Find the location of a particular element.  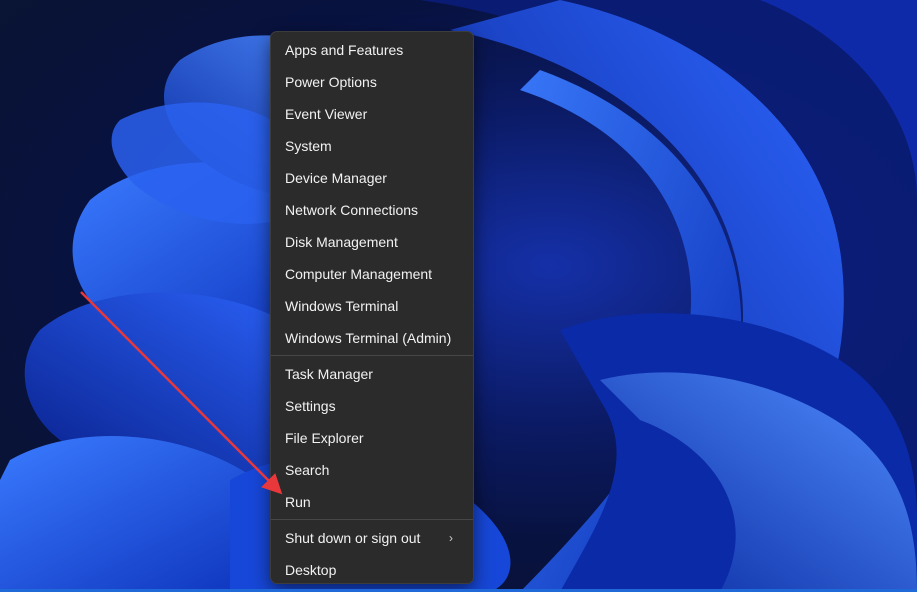

menu-item-system: System is located at coordinates (370, 146).